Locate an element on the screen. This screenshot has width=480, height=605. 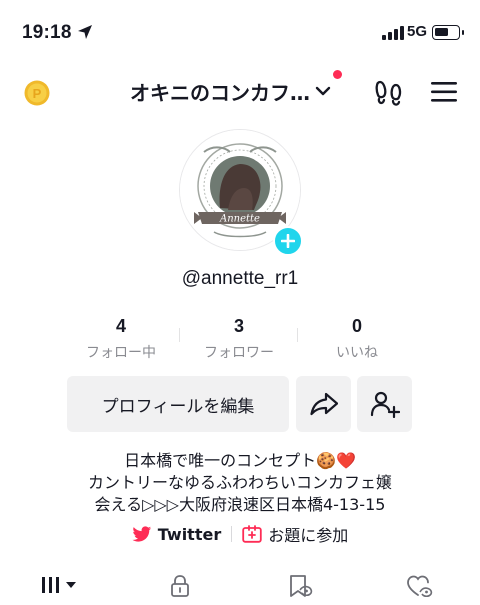
edit-profile-button: プロフィールを編集 is located at coordinates (178, 404).